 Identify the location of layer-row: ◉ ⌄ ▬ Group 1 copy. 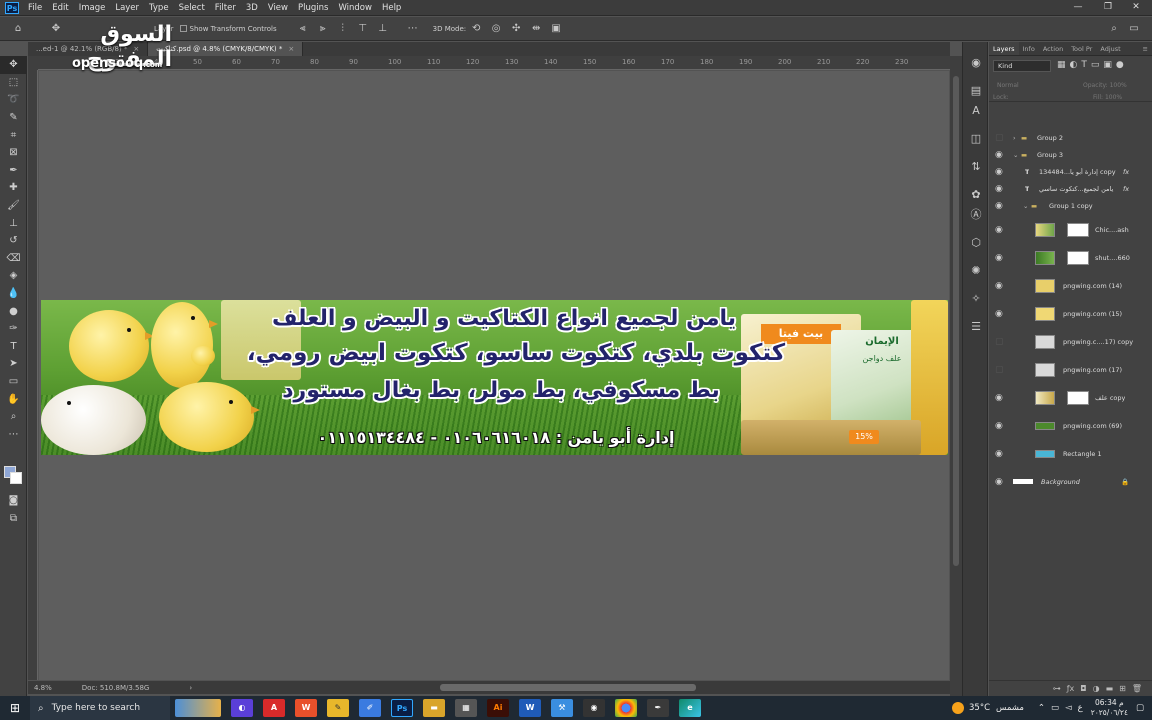
(1070, 206).